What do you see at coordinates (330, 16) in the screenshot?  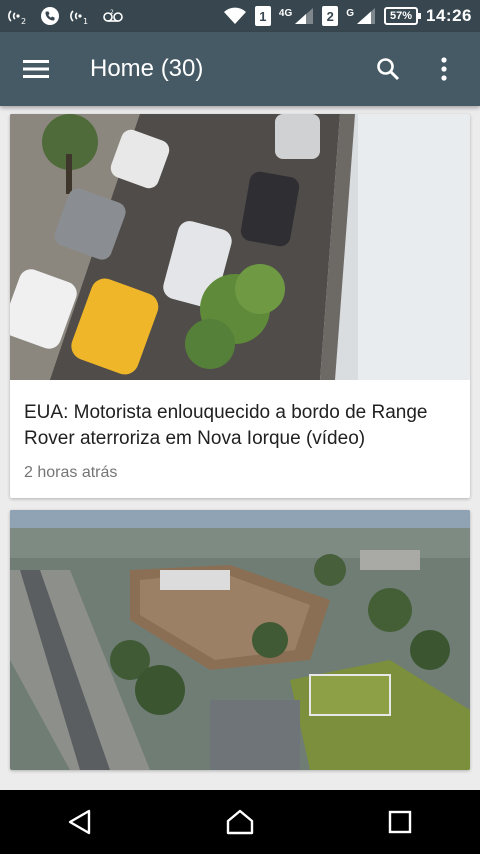 I see `sim2-indicator: 2` at bounding box center [330, 16].